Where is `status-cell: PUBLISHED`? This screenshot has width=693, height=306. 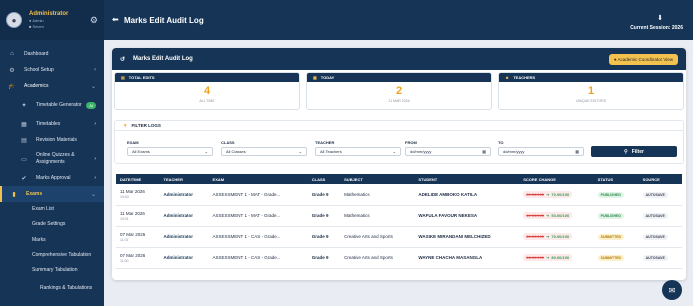
status-cell: PUBLISHED is located at coordinates (616, 195).